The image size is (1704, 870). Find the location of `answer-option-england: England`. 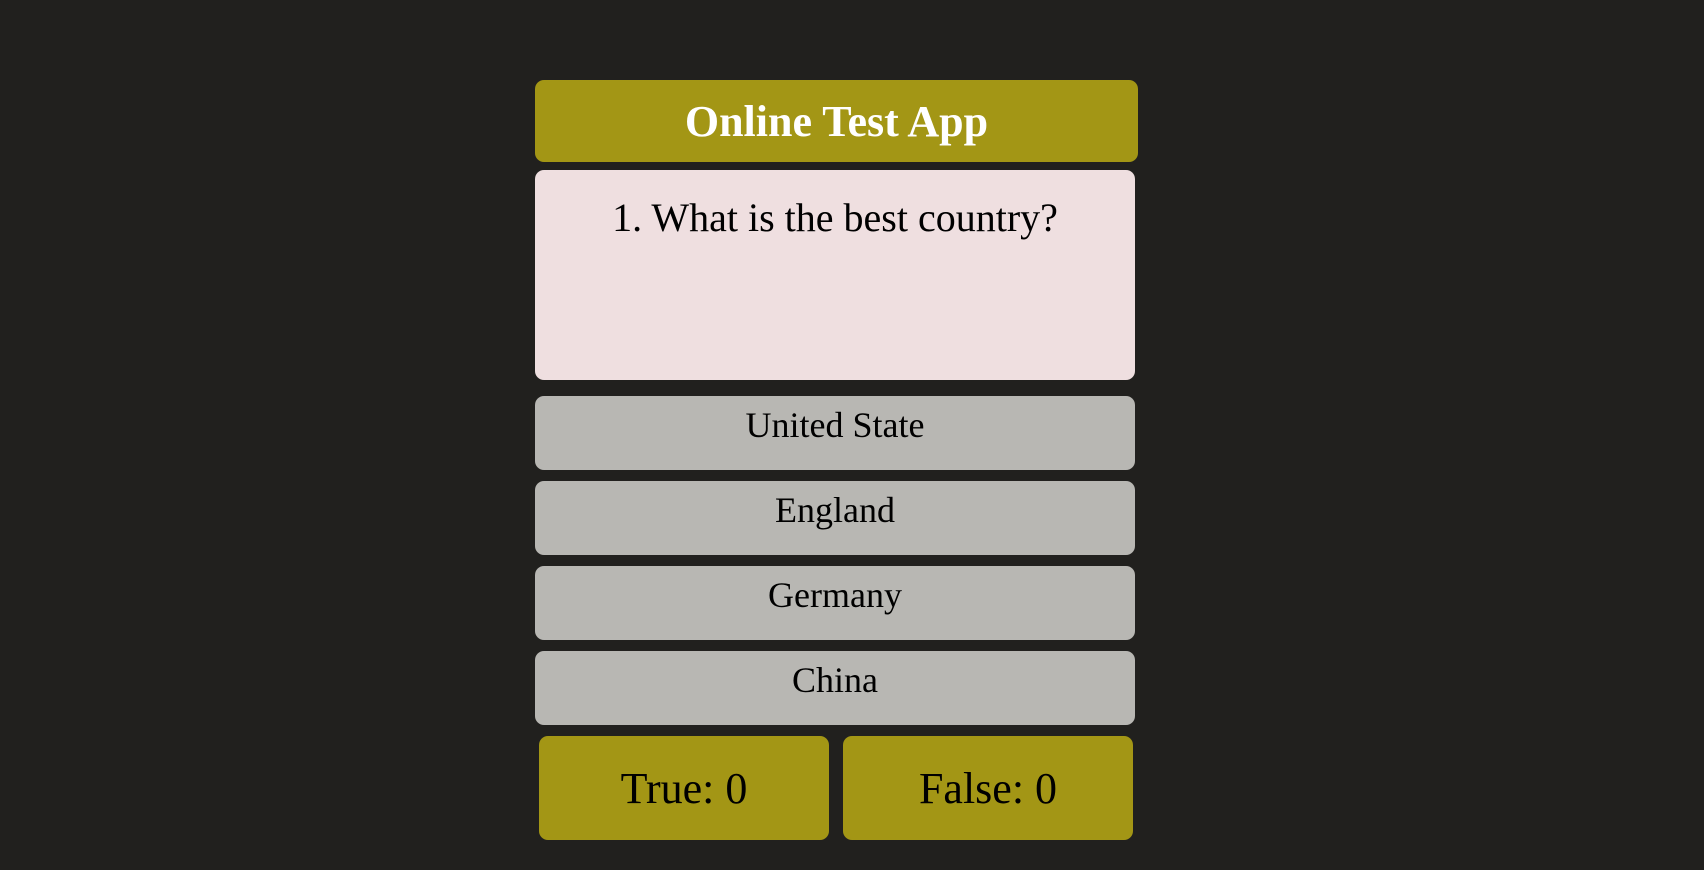

answer-option-england: England is located at coordinates (835, 518).